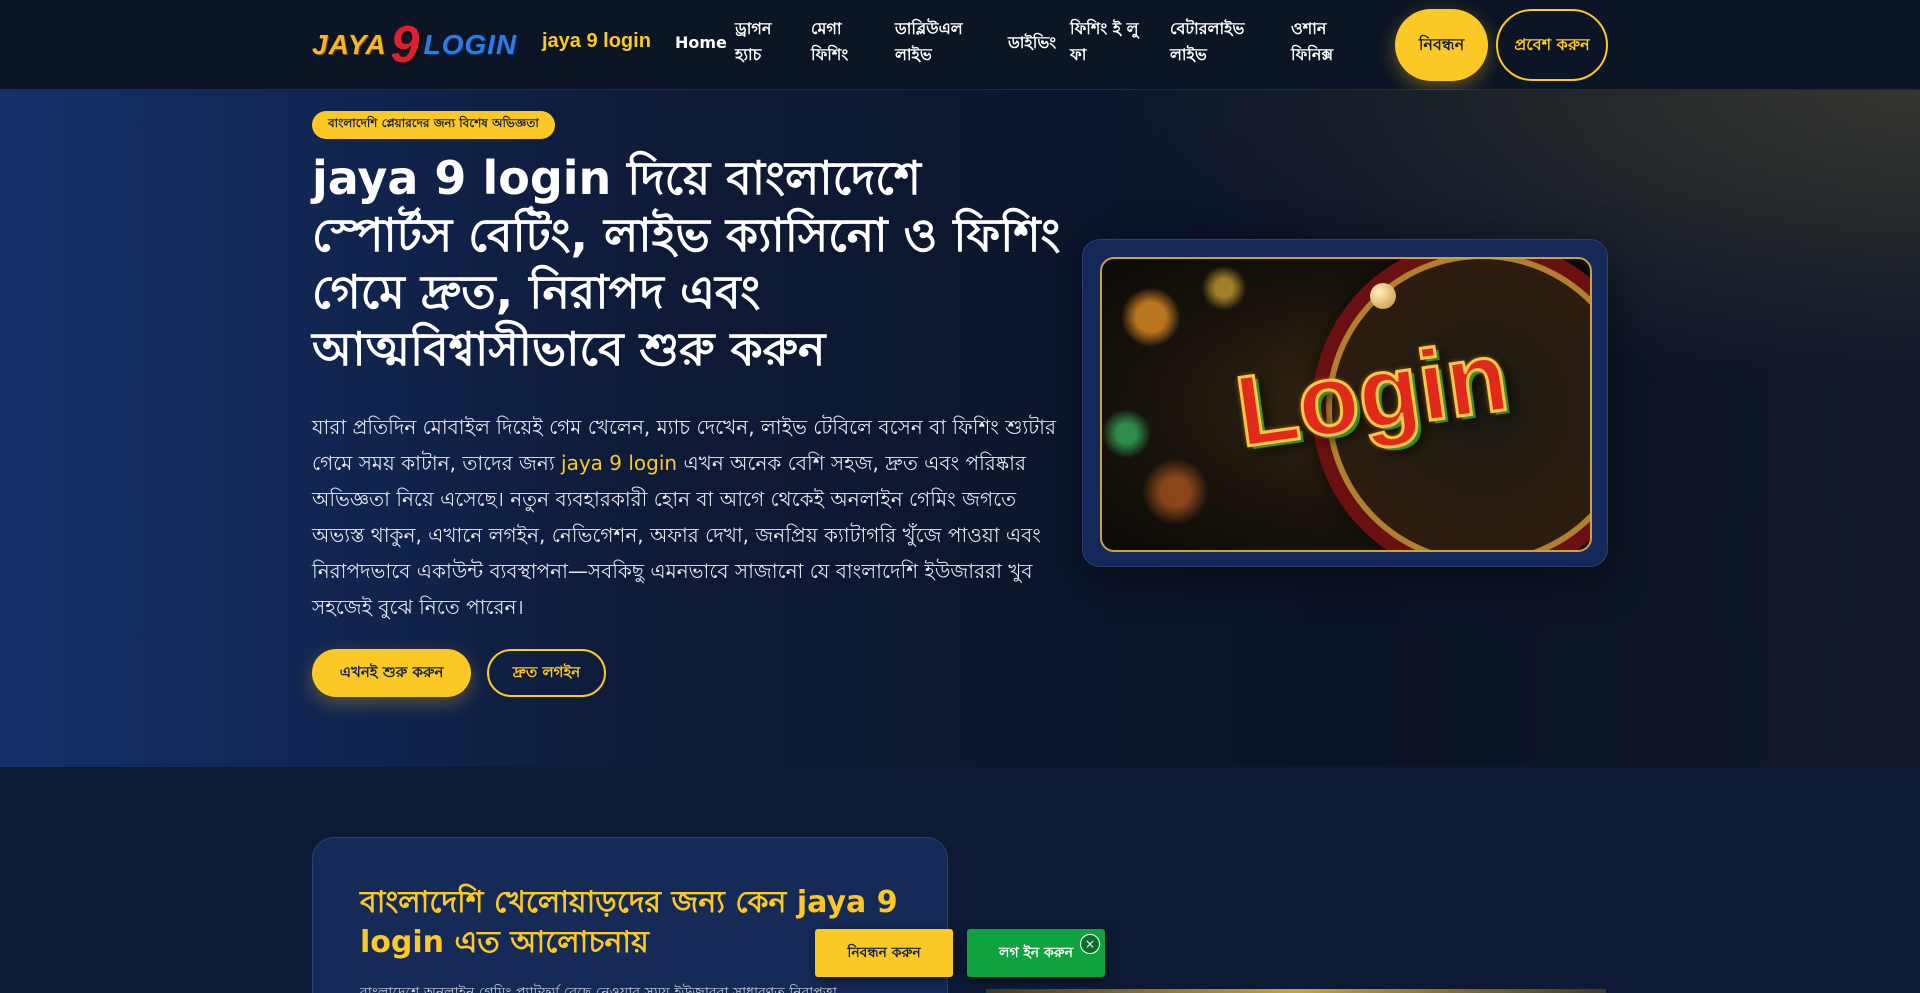 The height and width of the screenshot is (993, 1920). I want to click on site-logo: JAYA 9 LOGIN, so click(415, 45).